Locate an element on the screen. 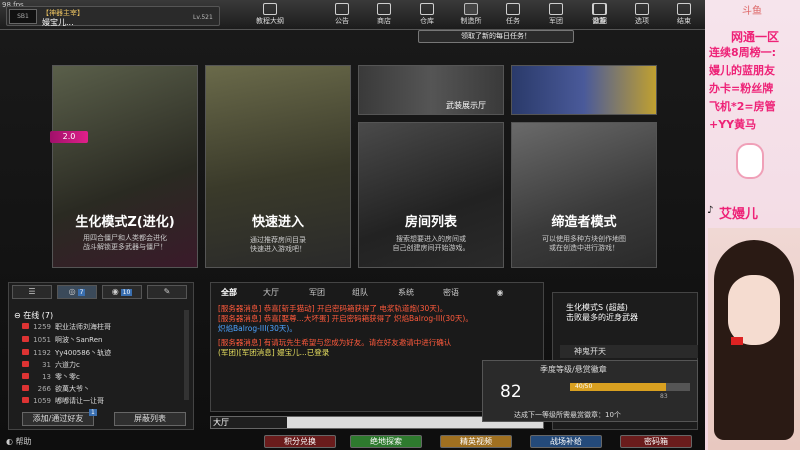  sidebar-line: +YY黄马 is located at coordinates (733, 124).